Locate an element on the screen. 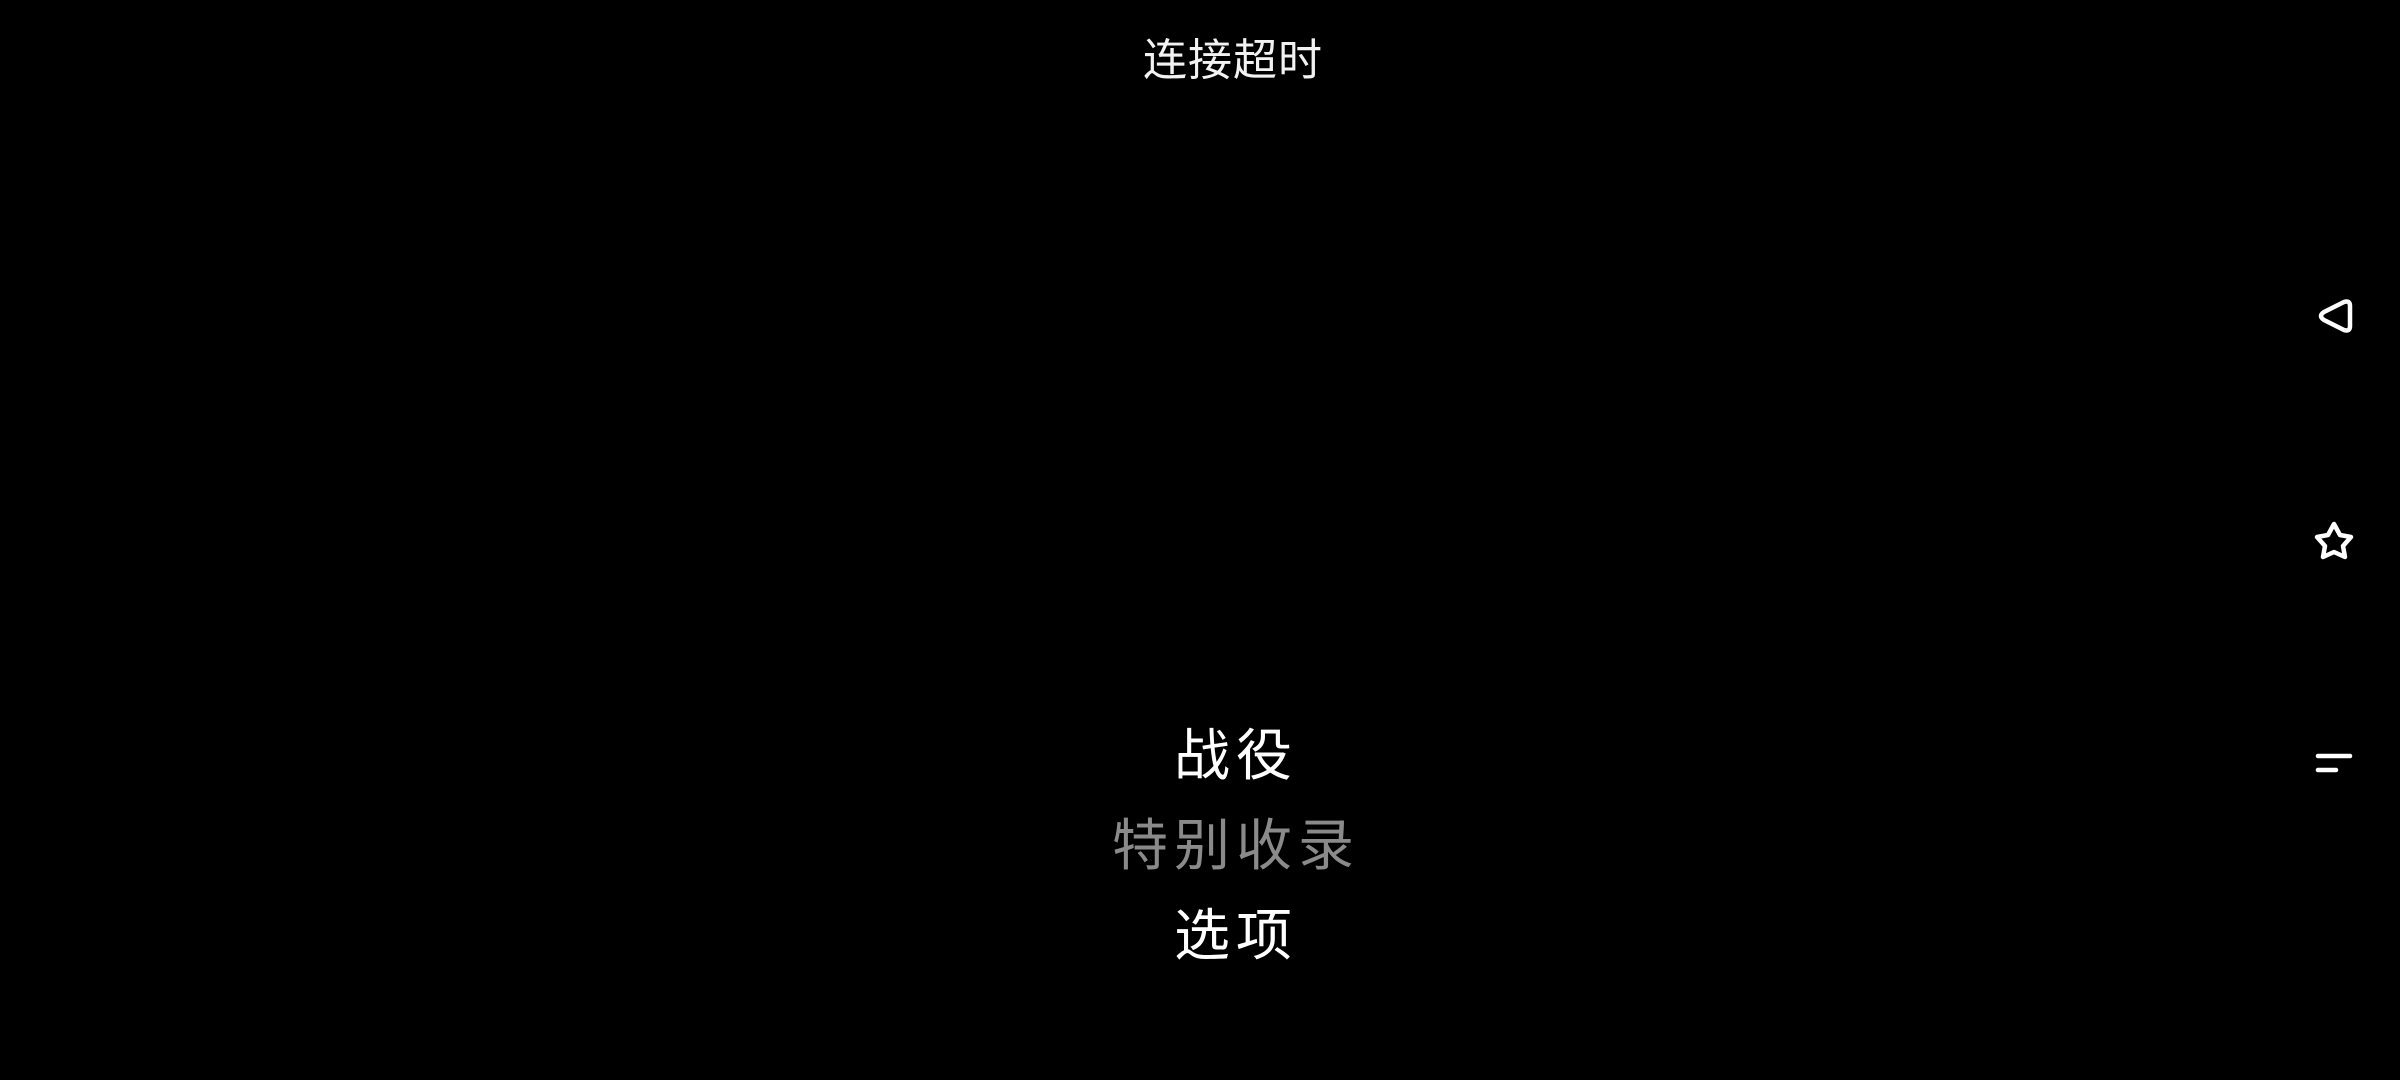 This screenshot has height=1080, width=2400. nav-home-button is located at coordinates (2334, 541).